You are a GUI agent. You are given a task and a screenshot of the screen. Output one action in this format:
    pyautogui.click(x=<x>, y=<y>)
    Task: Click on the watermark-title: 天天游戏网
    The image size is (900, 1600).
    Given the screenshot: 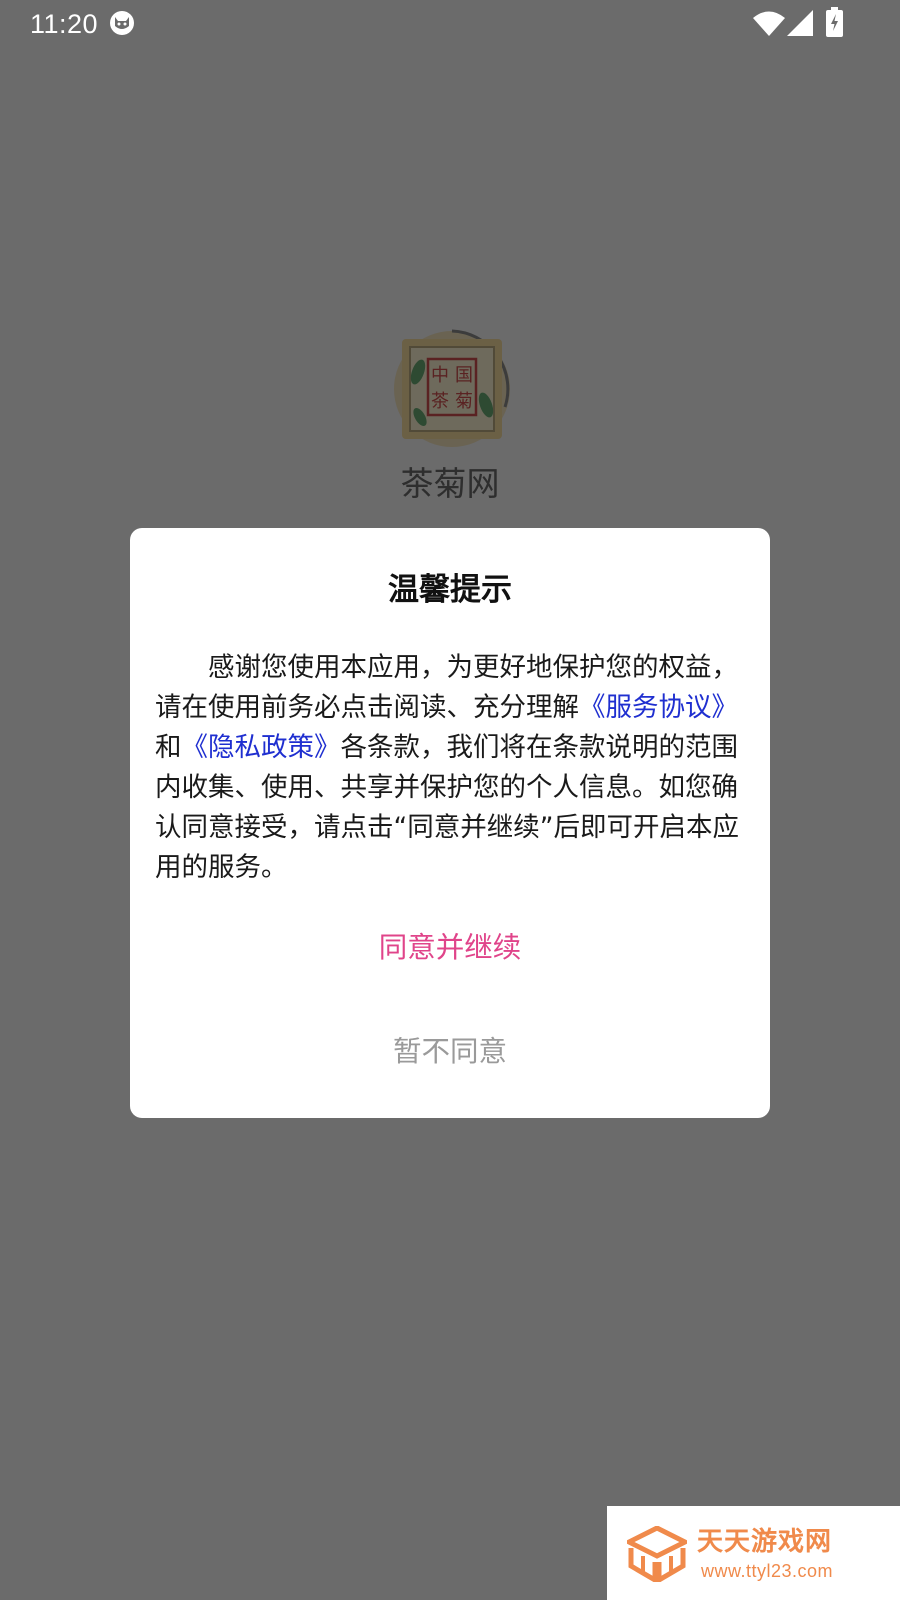 What is the action you would take?
    pyautogui.click(x=765, y=1542)
    